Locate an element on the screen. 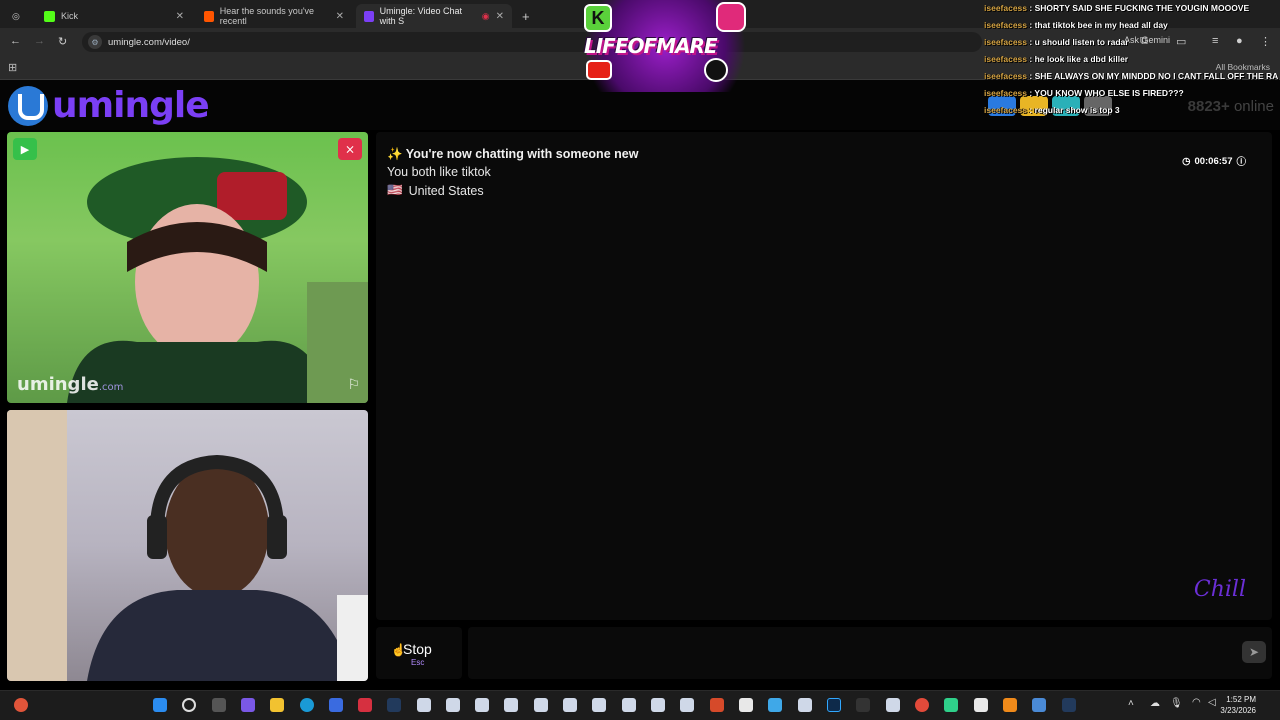 The width and height of the screenshot is (1280, 720). stop-label: Stop is located at coordinates (417, 649).